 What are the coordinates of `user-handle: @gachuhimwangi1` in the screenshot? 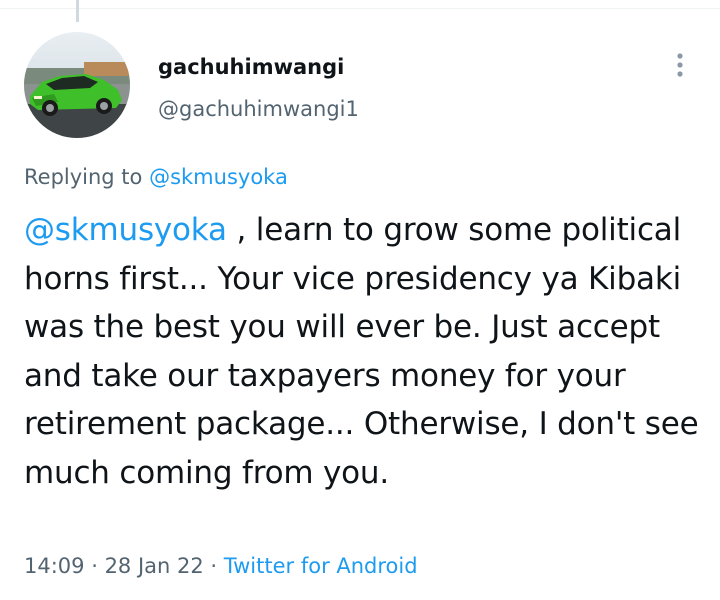 It's located at (258, 109).